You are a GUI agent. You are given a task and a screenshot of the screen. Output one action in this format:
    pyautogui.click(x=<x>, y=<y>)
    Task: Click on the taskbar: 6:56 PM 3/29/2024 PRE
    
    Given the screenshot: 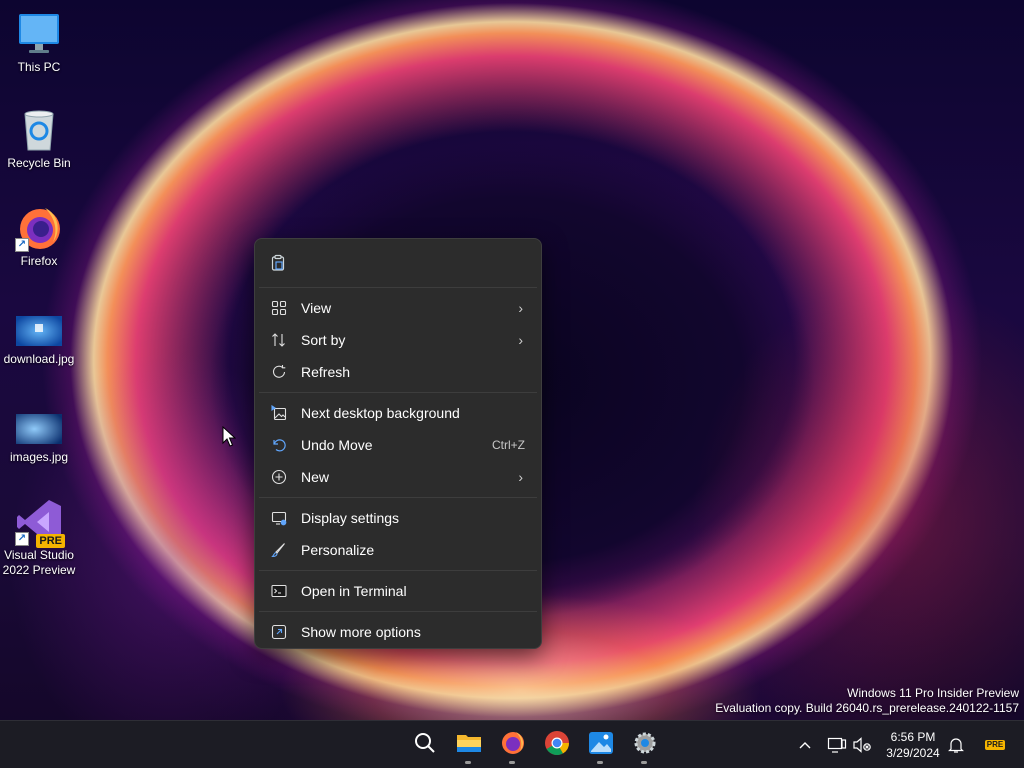 What is the action you would take?
    pyautogui.click(x=512, y=744)
    